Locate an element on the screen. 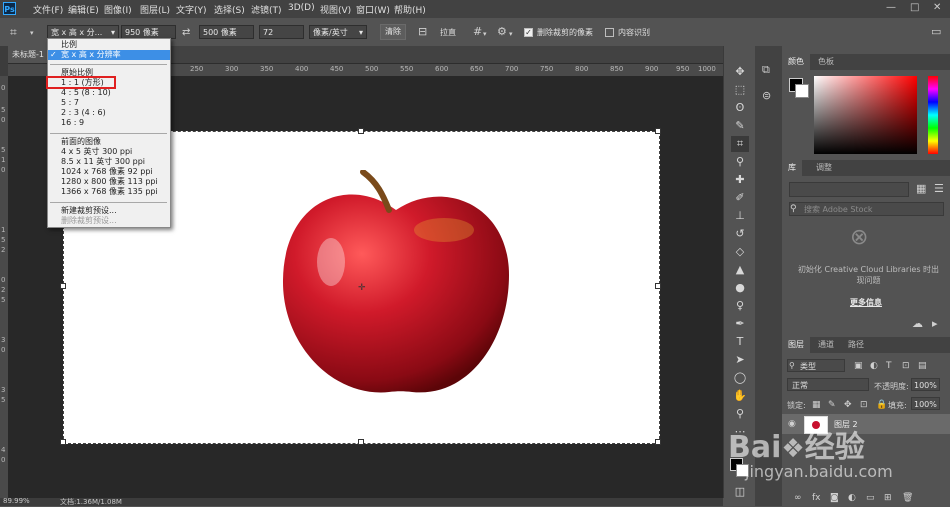 The height and width of the screenshot is (507, 950). library-search-input: 搜索 Adobe Stock is located at coordinates (866, 209).